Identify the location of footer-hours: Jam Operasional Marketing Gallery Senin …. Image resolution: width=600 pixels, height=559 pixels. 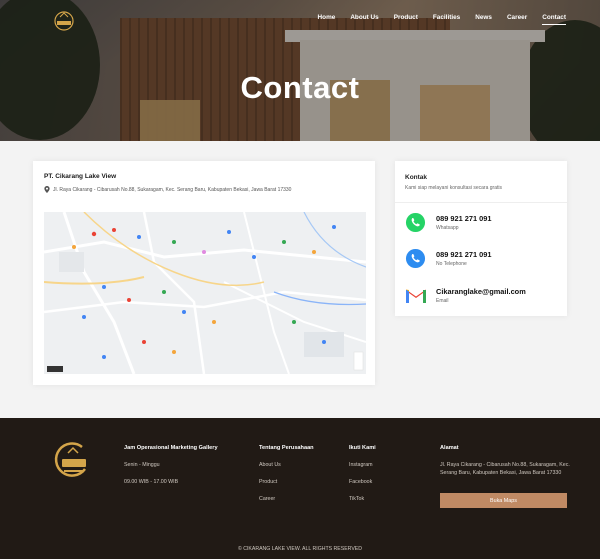
(171, 470).